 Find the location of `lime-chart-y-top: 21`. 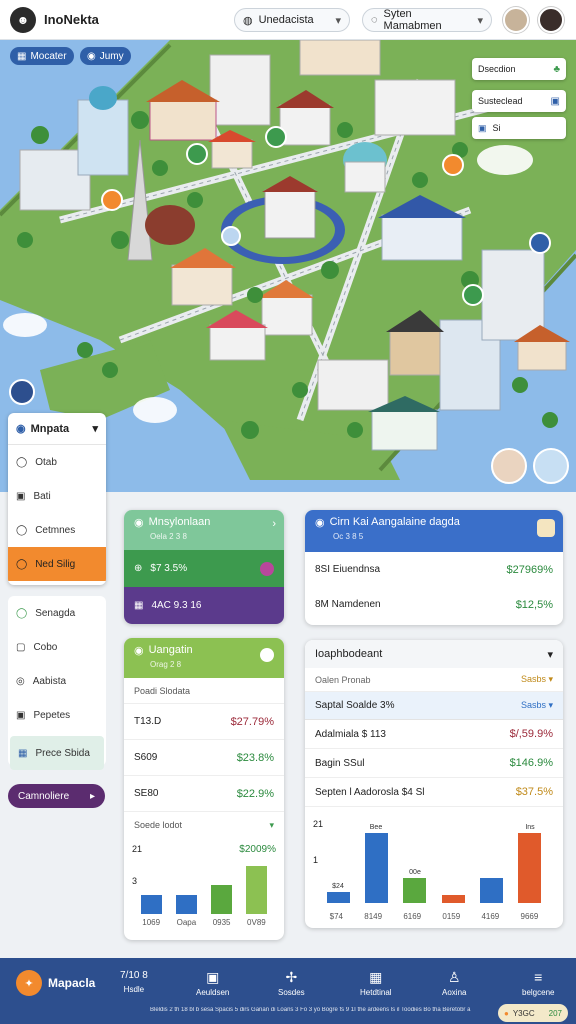

lime-chart-y-top: 21 is located at coordinates (137, 849).